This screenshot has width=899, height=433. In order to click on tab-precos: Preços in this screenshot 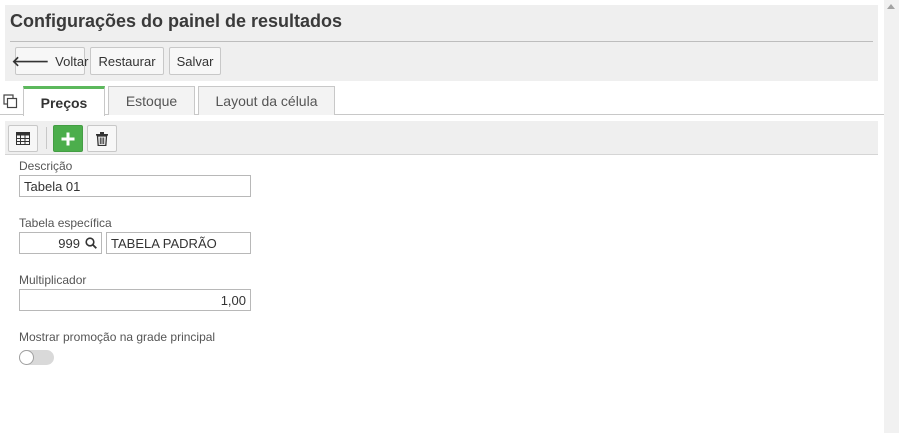, I will do `click(64, 101)`.